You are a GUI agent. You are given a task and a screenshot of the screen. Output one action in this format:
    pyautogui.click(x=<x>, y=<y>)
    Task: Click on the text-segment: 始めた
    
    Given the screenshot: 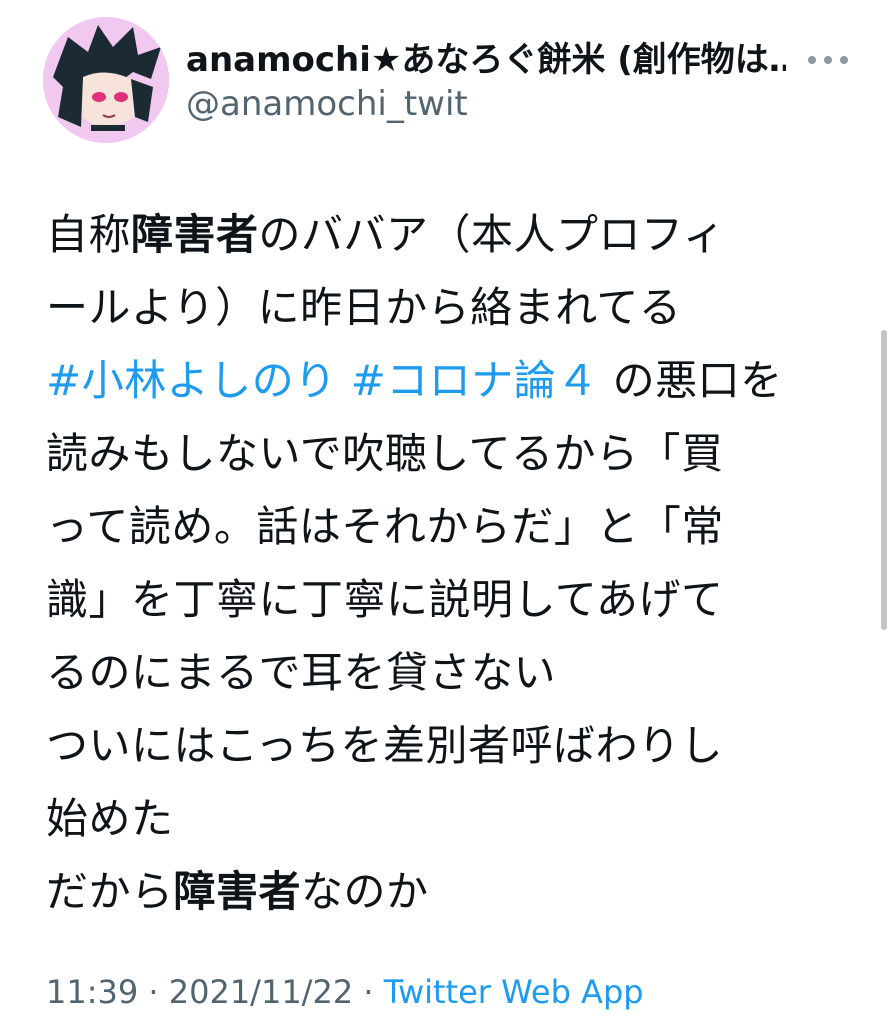 What is the action you would take?
    pyautogui.click(x=110, y=818)
    